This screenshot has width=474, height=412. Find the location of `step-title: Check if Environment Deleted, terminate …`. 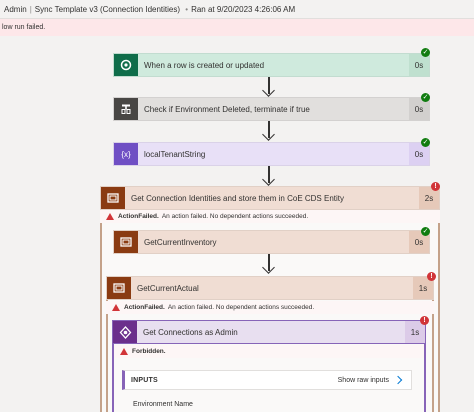

step-title: Check if Environment Deleted, terminate … is located at coordinates (227, 109).